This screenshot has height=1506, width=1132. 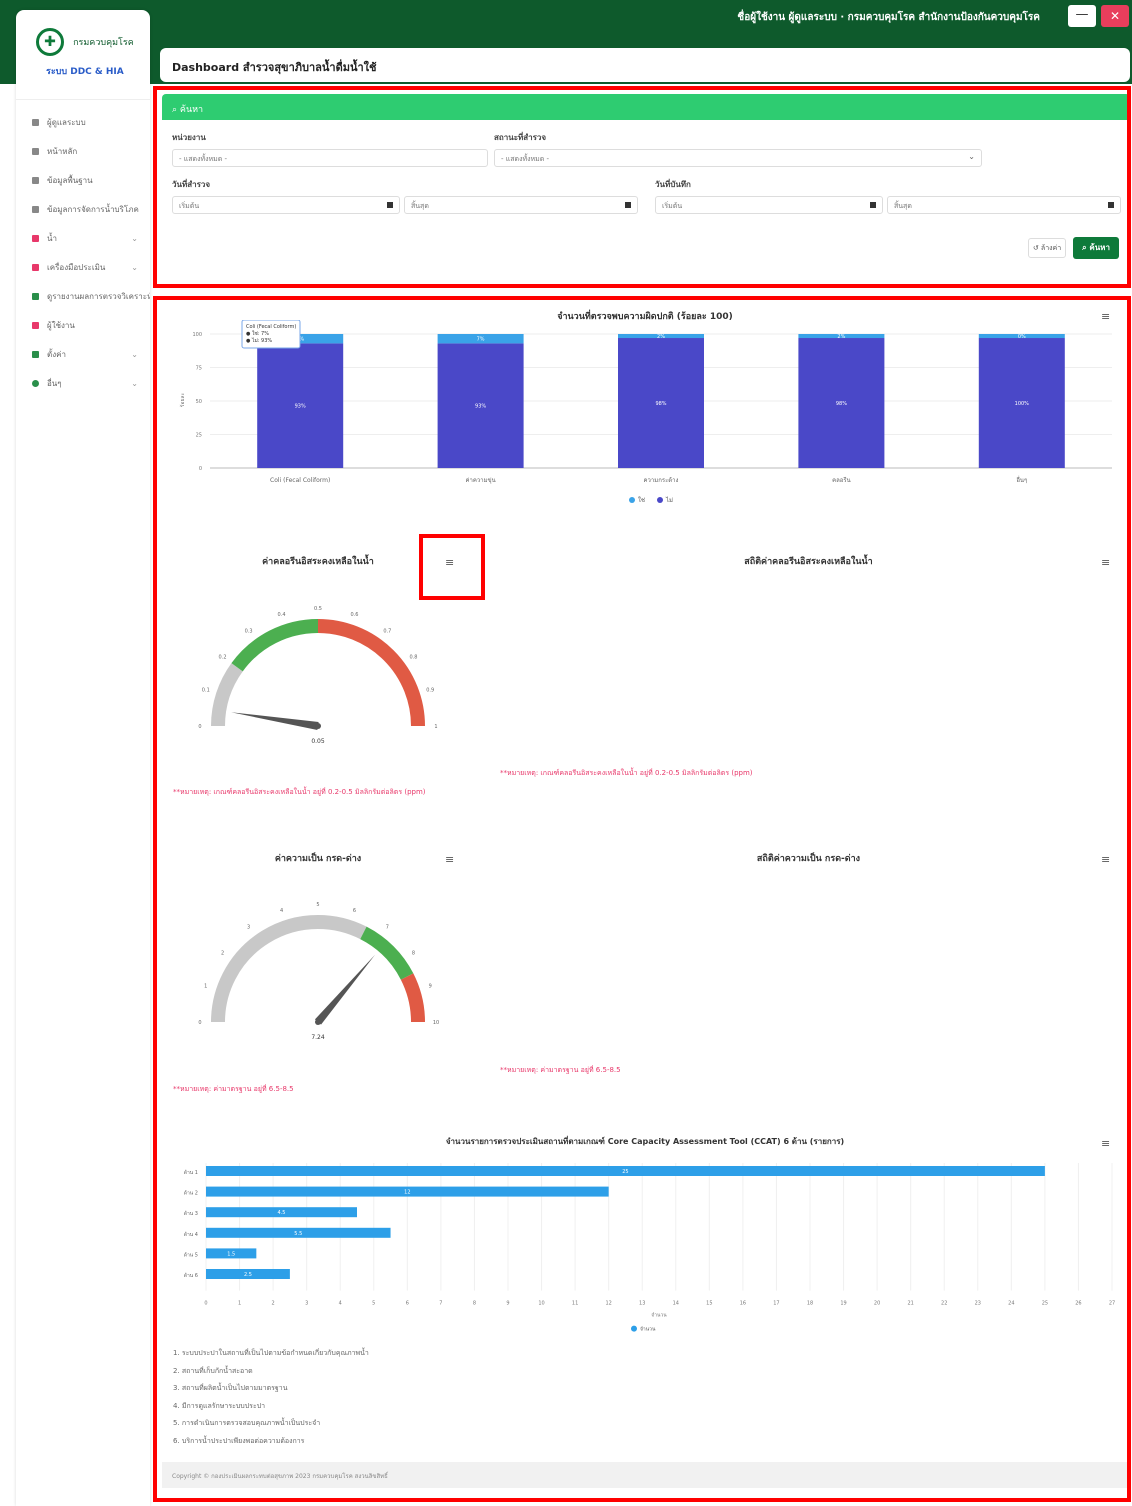 What do you see at coordinates (35, 267) in the screenshot?
I see `tool-icon` at bounding box center [35, 267].